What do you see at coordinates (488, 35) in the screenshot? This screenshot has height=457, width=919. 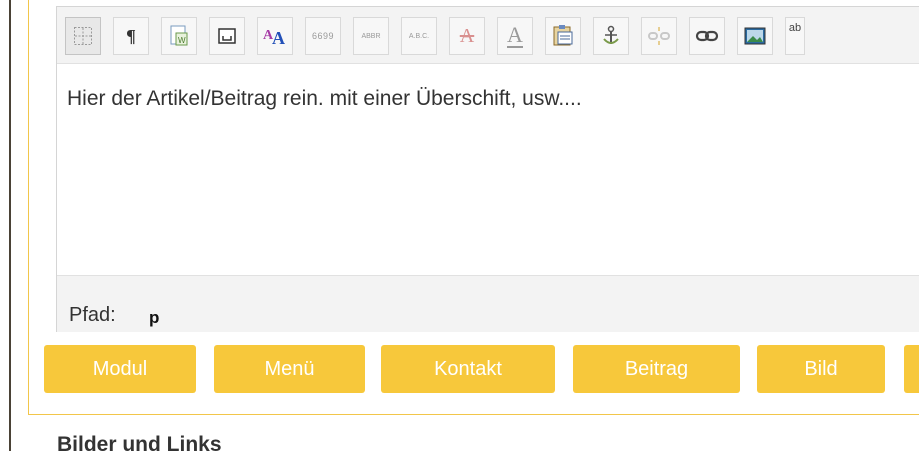 I see `editor-toolbar: ¶ W AA 6699 ABBR A.B.C. A A ab` at bounding box center [488, 35].